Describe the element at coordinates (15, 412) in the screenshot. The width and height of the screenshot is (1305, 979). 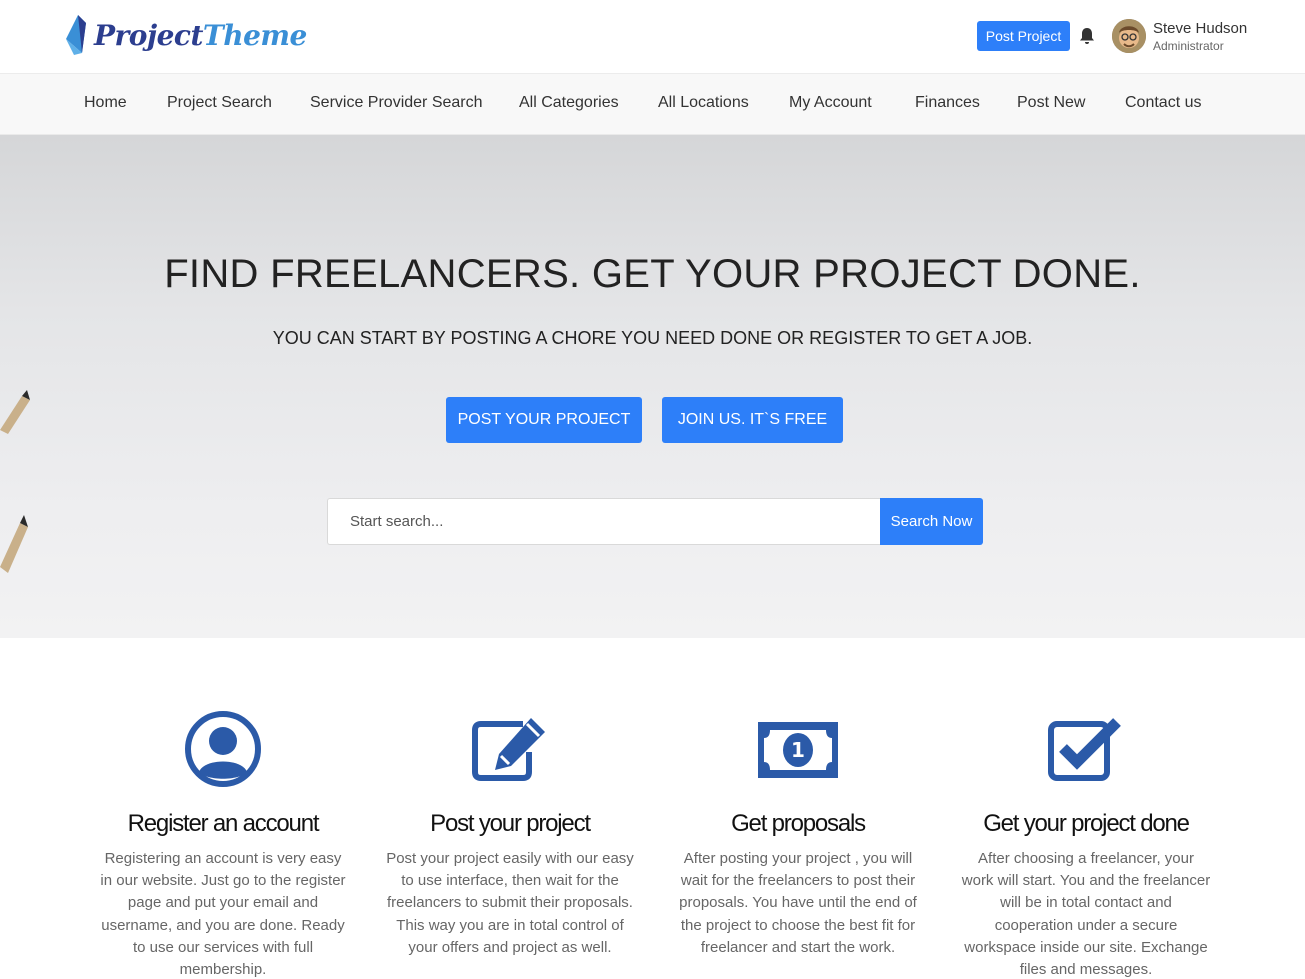
I see `pencil-decoration` at that location.